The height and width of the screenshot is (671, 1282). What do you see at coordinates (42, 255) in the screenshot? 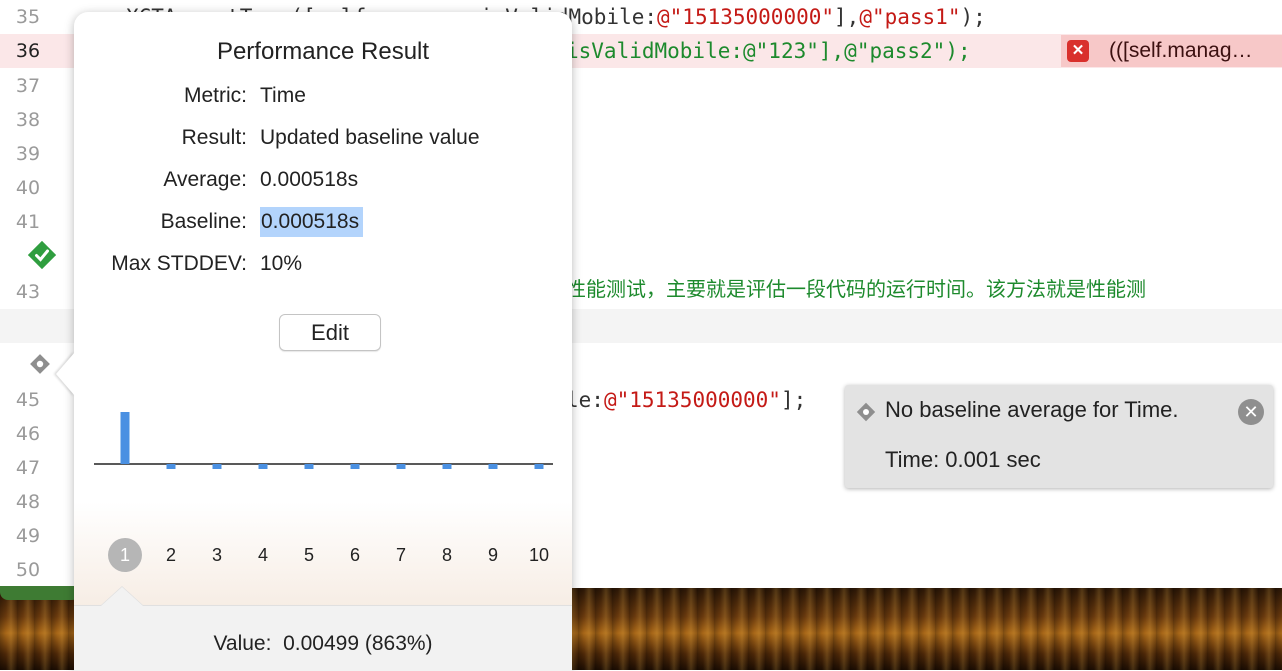
I see `test-passed-icon` at bounding box center [42, 255].